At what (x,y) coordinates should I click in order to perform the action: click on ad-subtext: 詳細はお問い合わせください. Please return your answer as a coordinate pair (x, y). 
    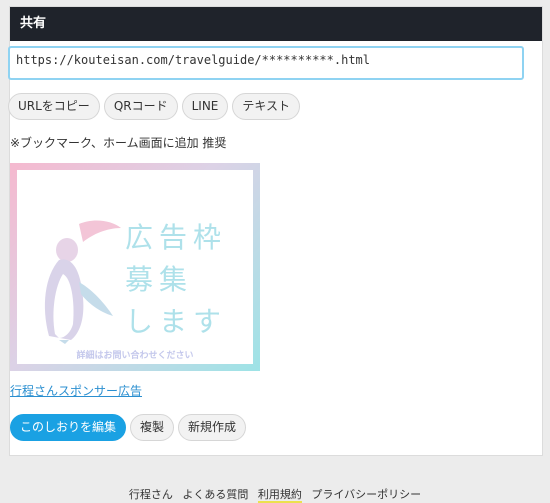
    Looking at the image, I should click on (135, 356).